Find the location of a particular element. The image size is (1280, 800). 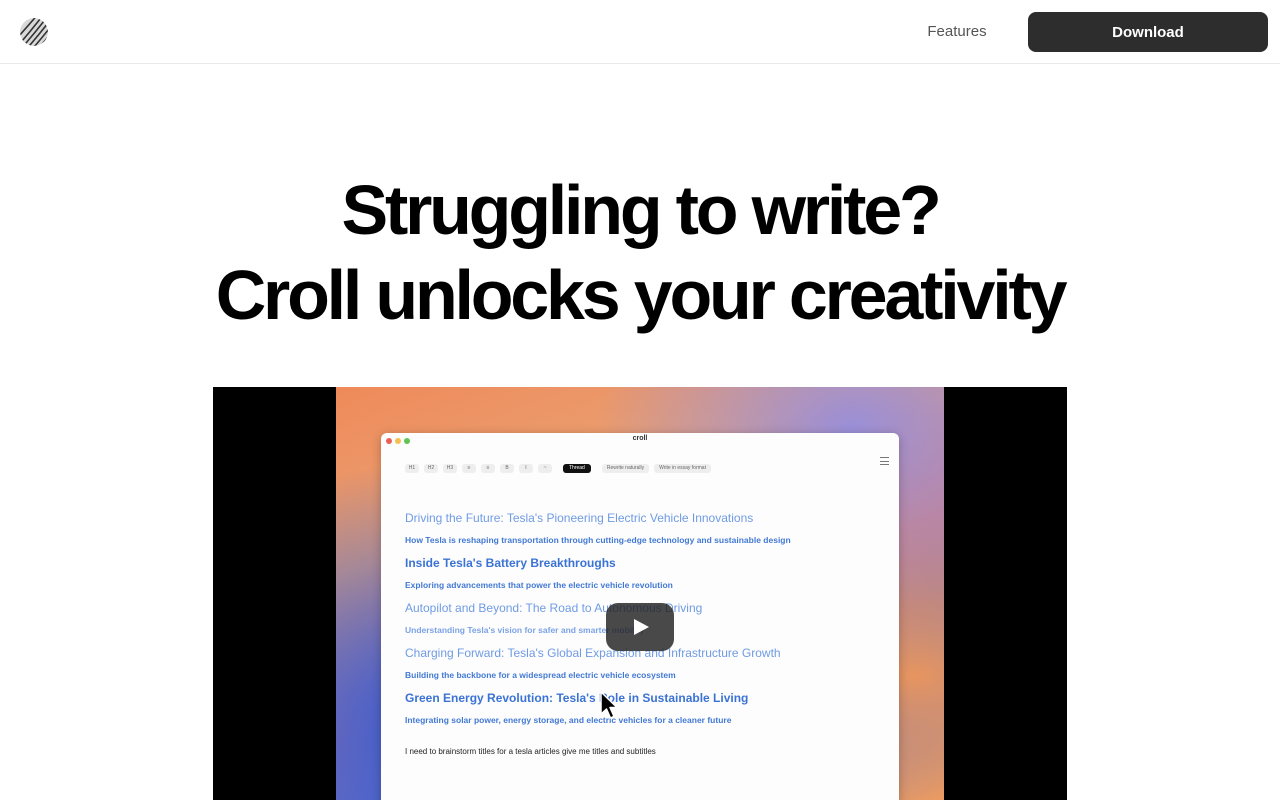

croll-logo-icon is located at coordinates (34, 32).